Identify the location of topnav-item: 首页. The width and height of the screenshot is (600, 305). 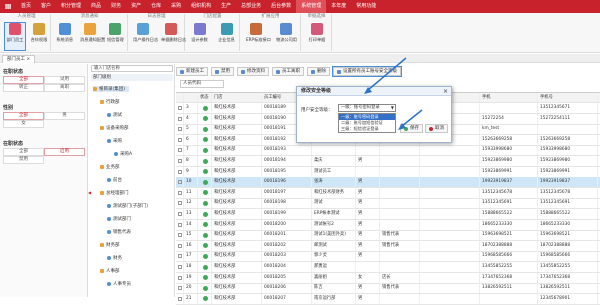
(26, 6).